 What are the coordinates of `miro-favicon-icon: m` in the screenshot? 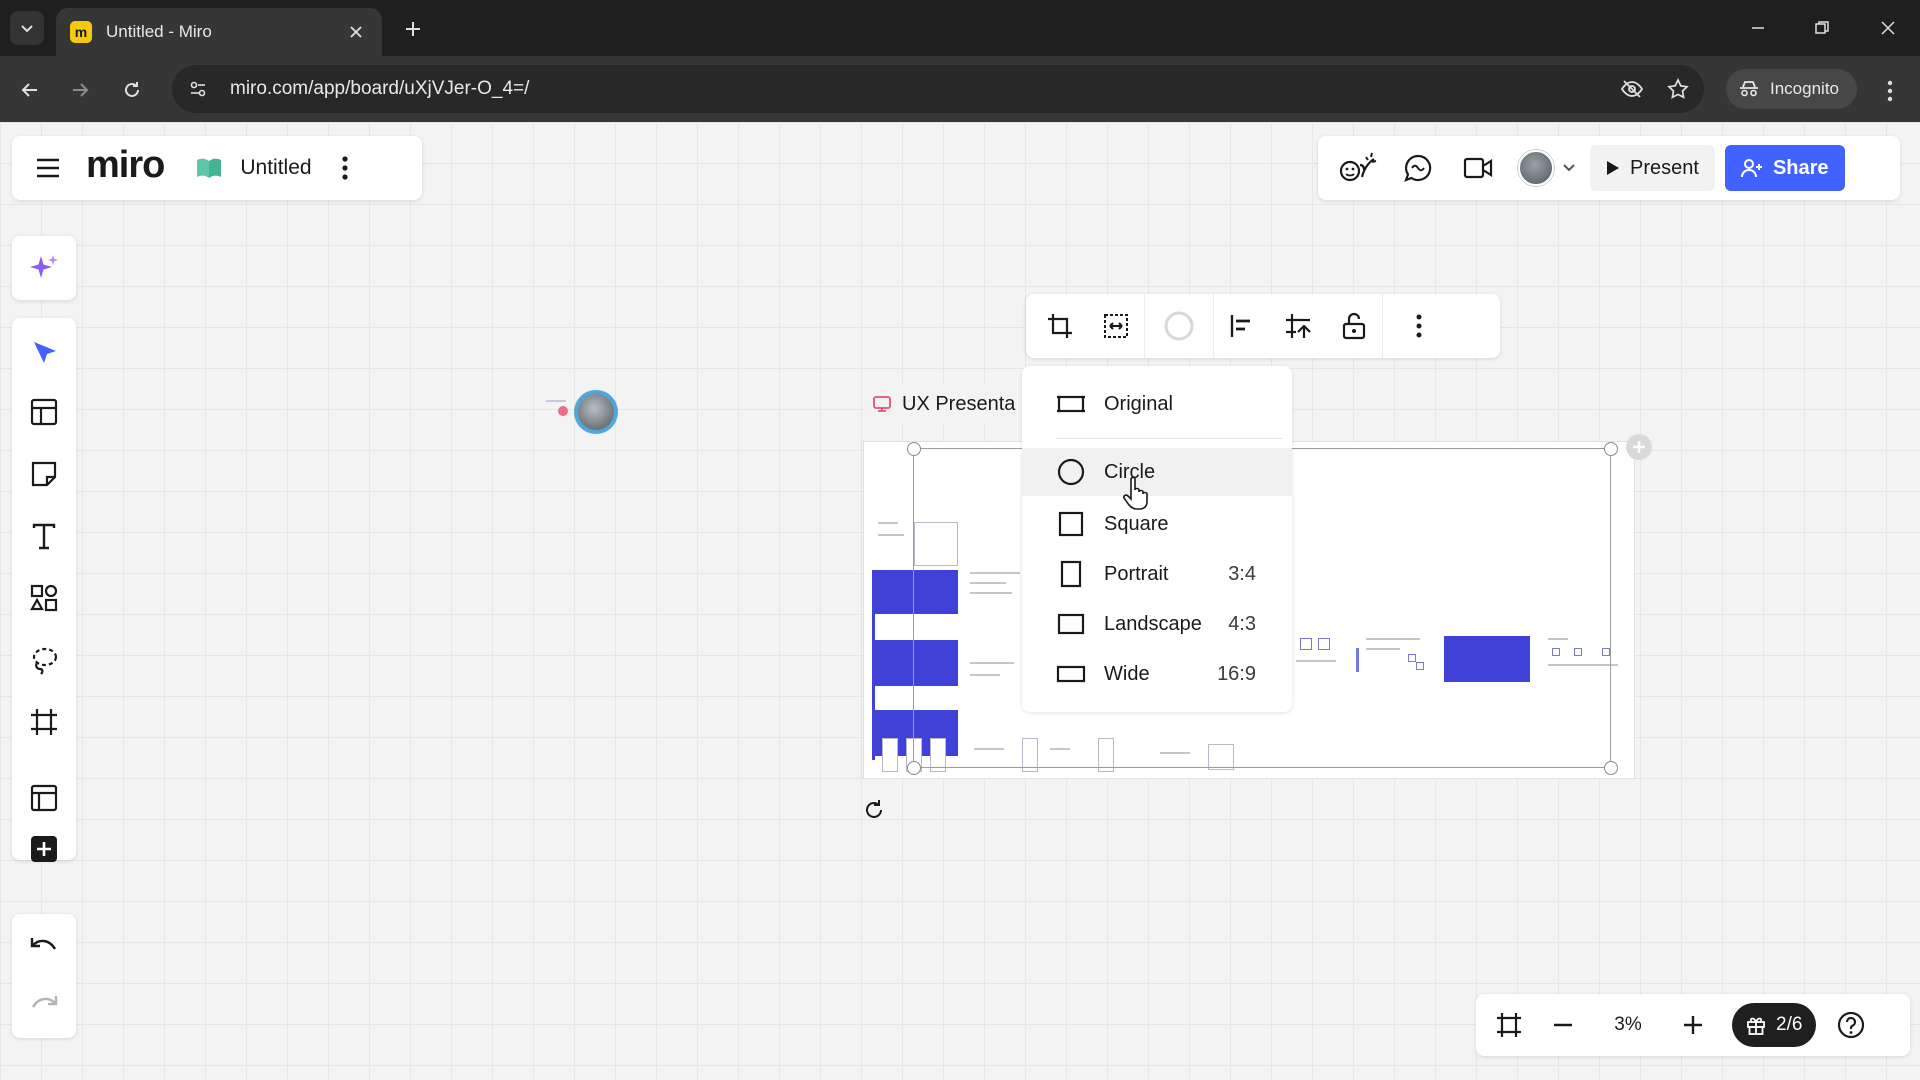 It's located at (81, 32).